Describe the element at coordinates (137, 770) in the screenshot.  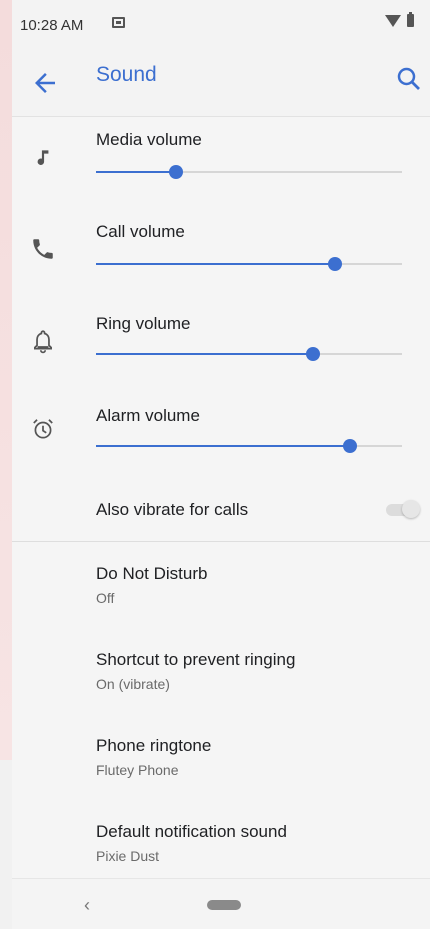
I see `phone-ringtone-value: Flutey Phone` at that location.